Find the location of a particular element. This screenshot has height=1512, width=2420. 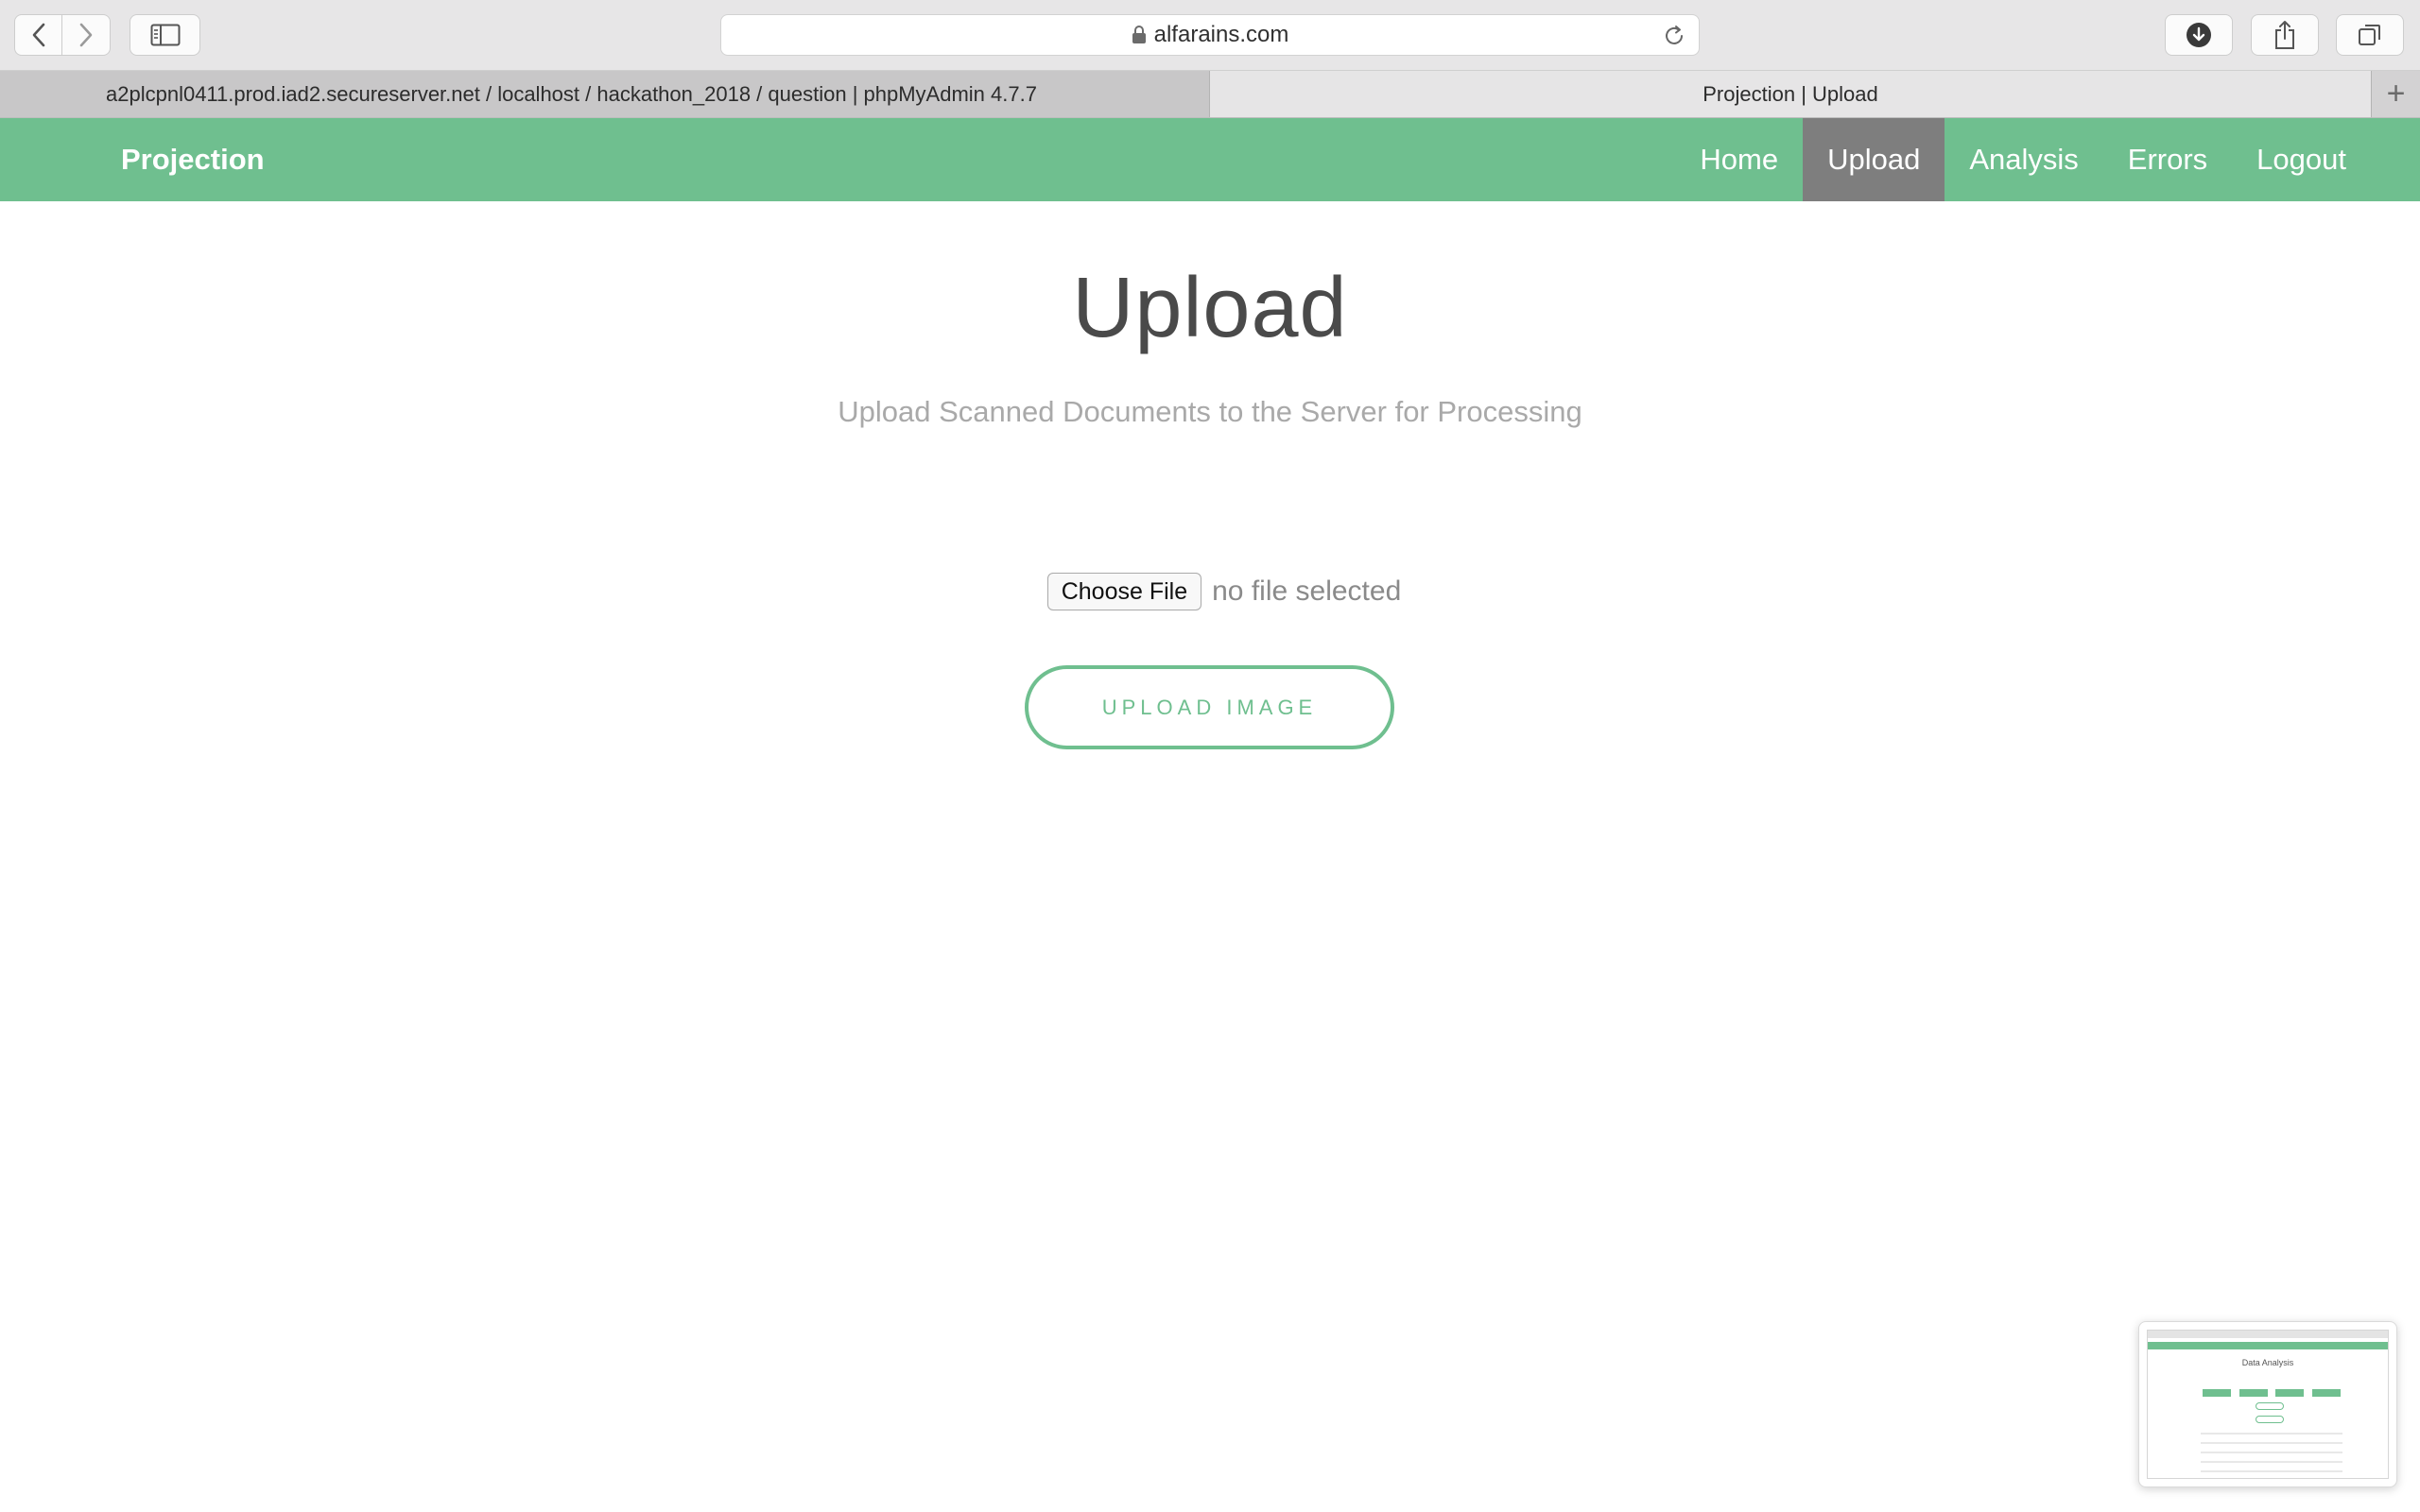

sidebar-icon is located at coordinates (165, 35).